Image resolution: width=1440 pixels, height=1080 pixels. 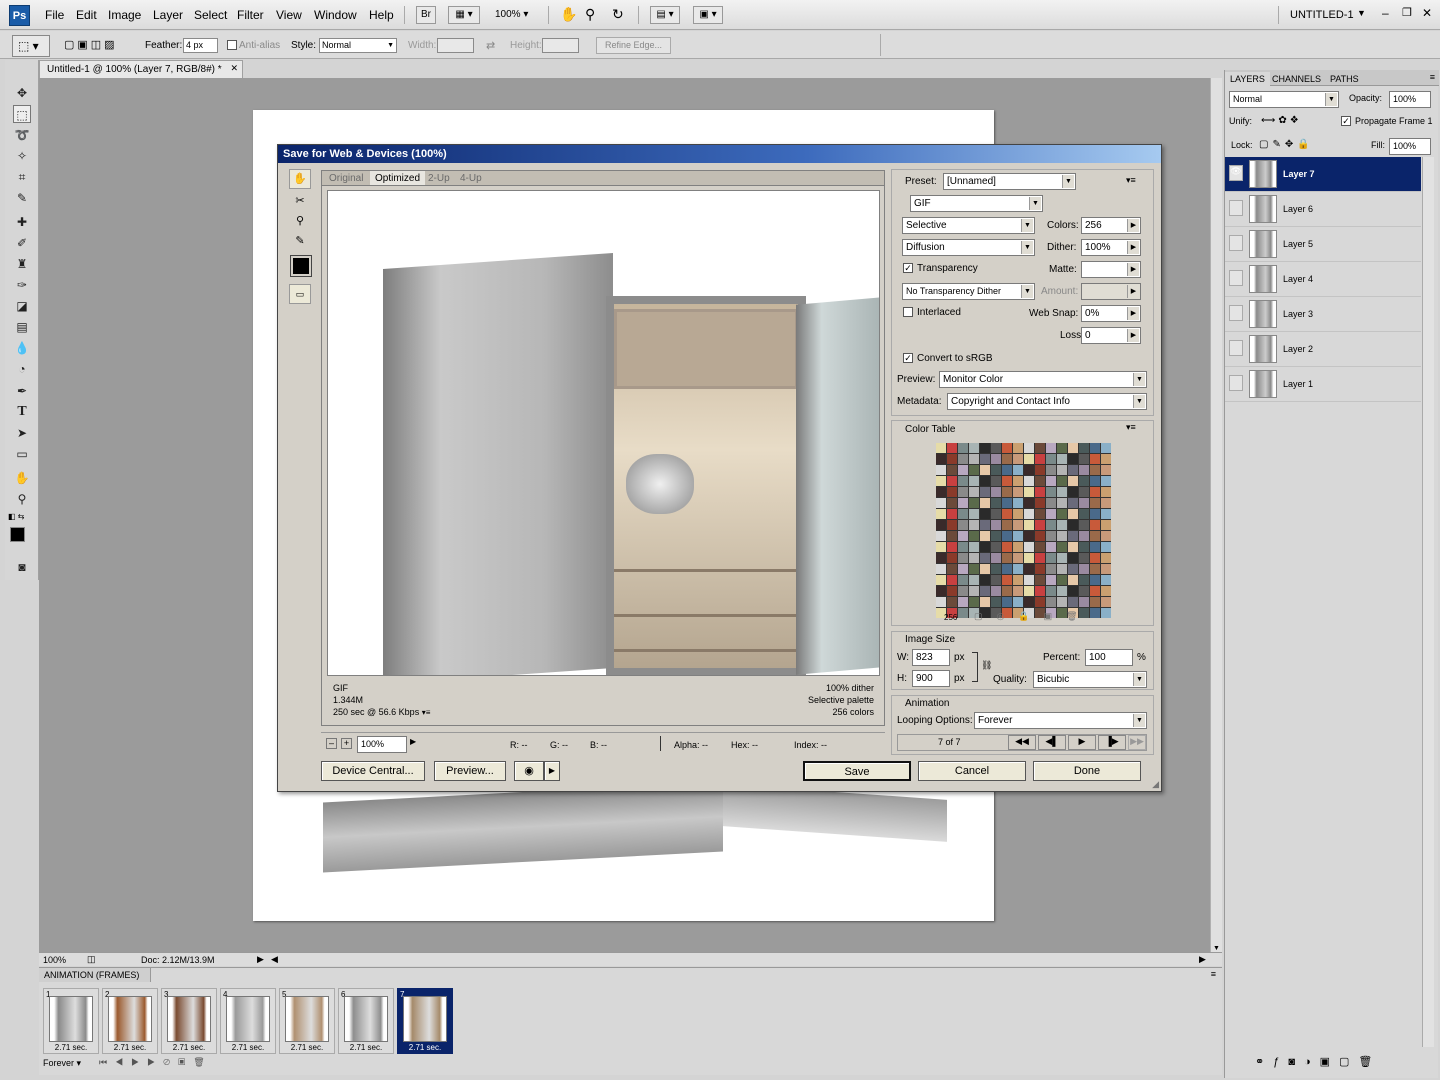 What do you see at coordinates (22, 327) in the screenshot?
I see `gradient-tool-icon: ▤` at bounding box center [22, 327].